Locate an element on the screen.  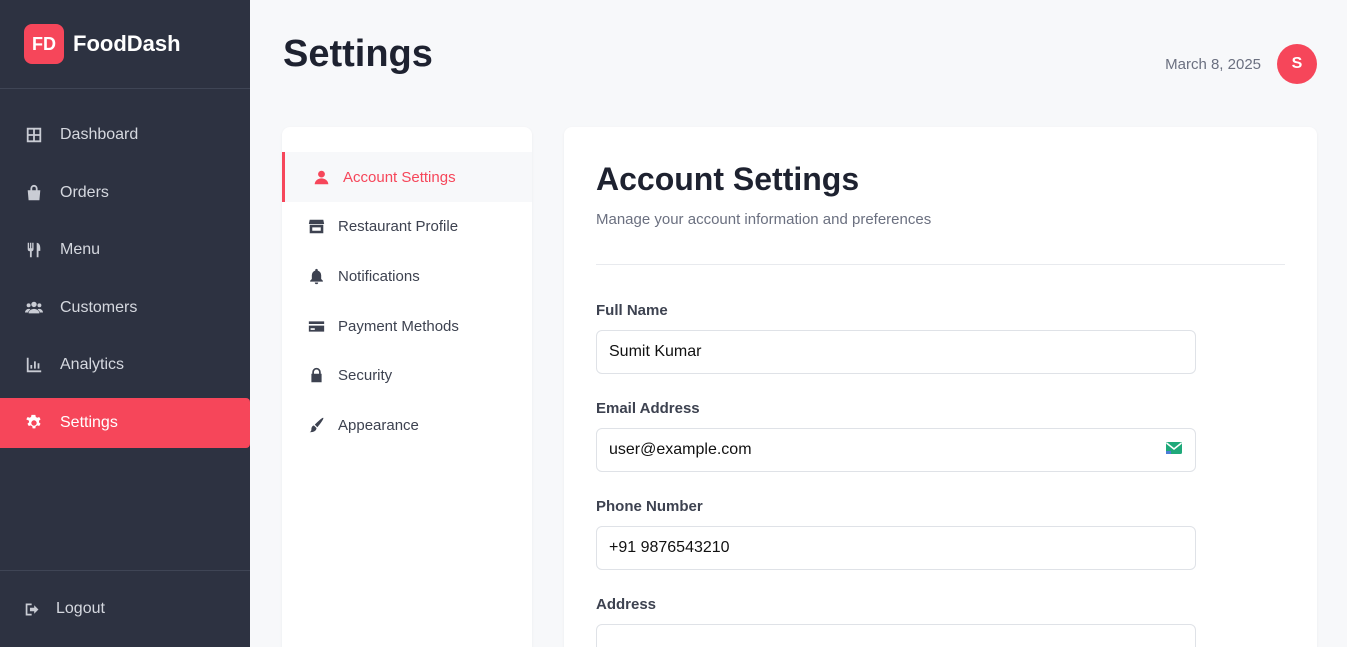
settings-tab-label: Notifications is located at coordinates (379, 276).